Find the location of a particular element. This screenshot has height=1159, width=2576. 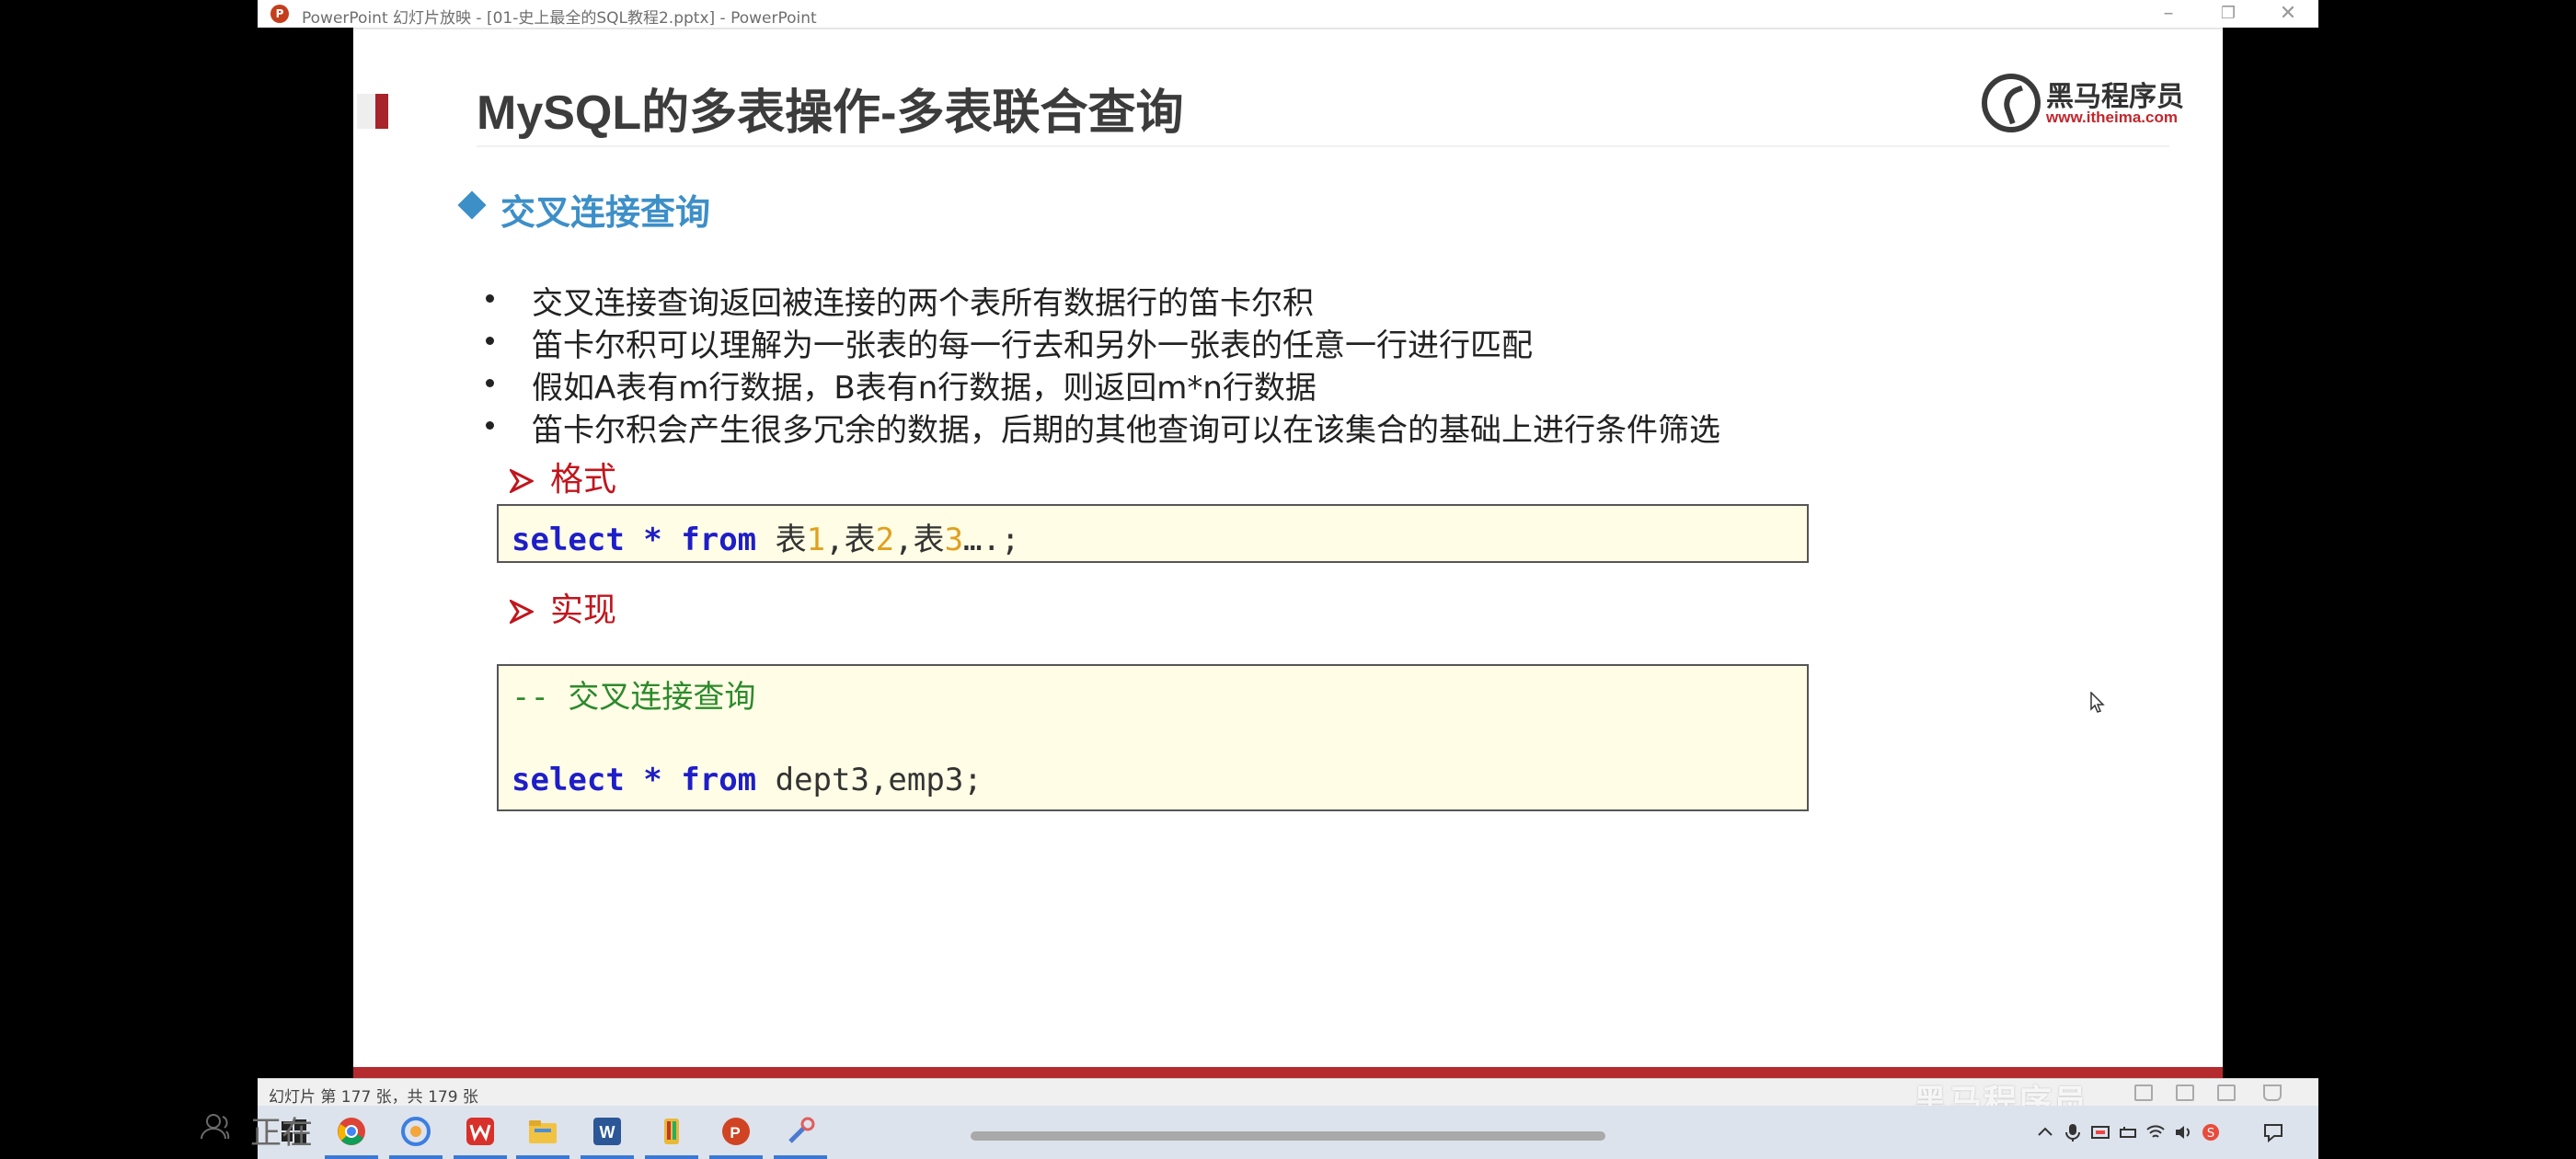

format-code-box: select * from 表1,表2,表3….; is located at coordinates (1153, 533).